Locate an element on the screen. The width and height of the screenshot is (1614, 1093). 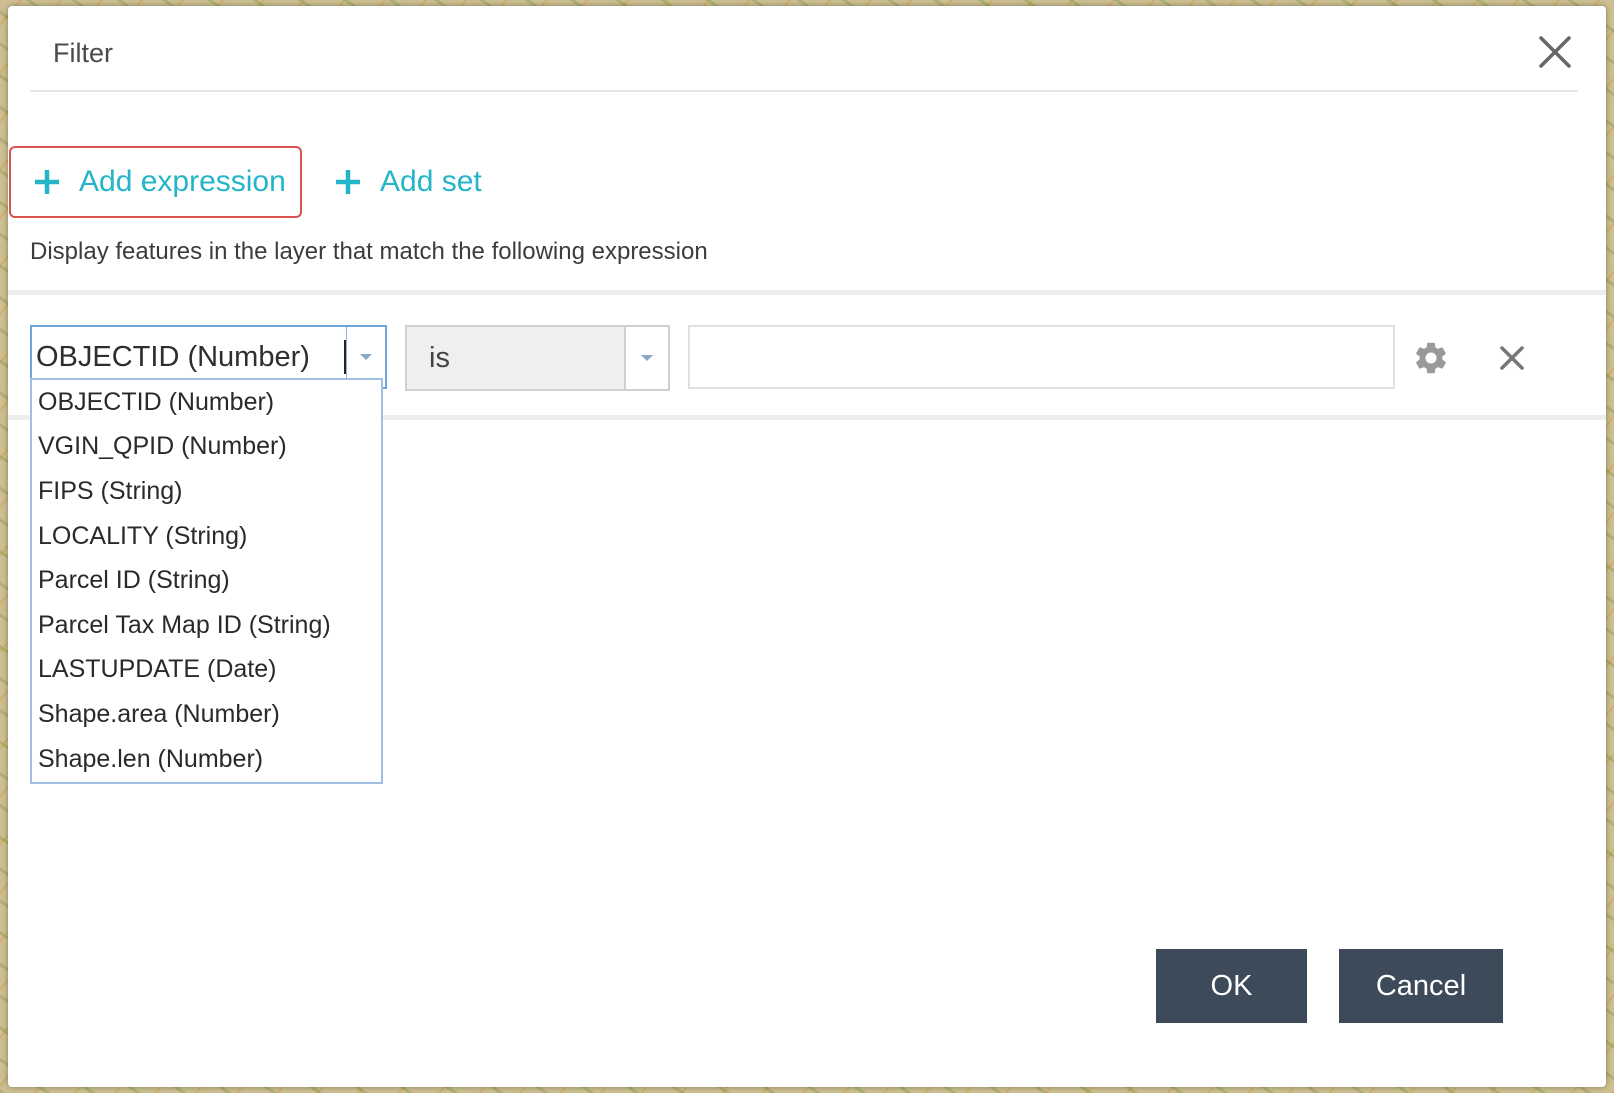
dropdown-option-locality: LOCALITY (String) is located at coordinates (206, 536).